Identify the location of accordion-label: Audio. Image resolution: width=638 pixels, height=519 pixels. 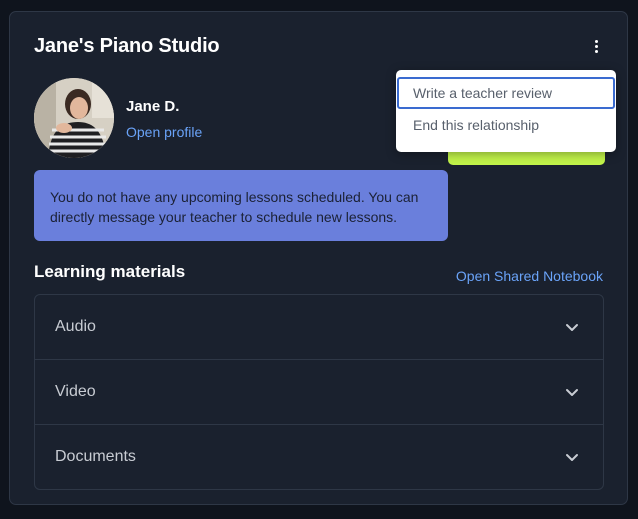
(75, 326).